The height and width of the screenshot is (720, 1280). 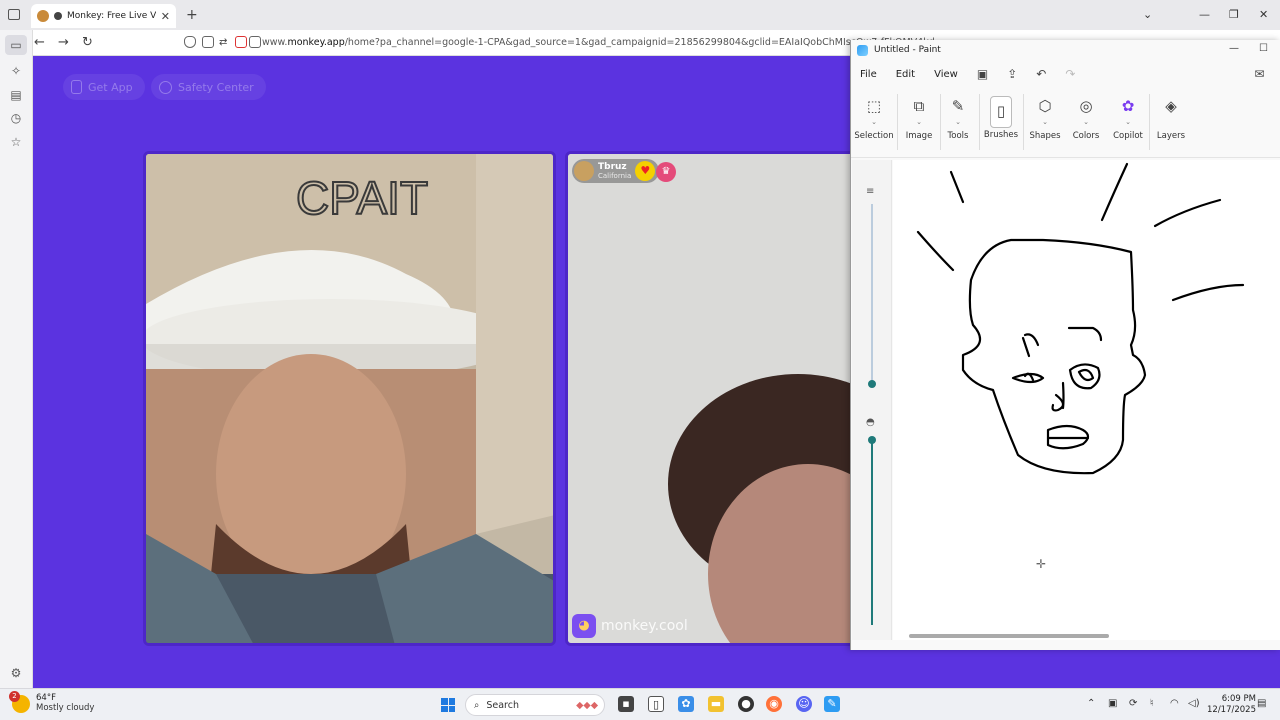 I want to click on search-label: Search, so click(x=502, y=705).